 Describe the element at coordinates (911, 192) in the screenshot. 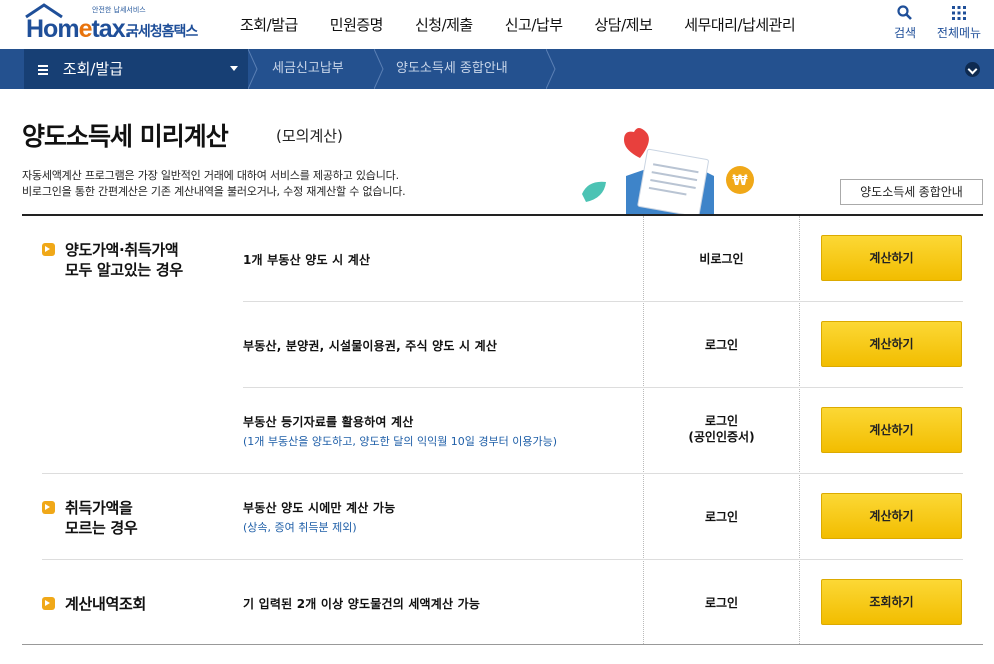

I see `cgt-guide-button: 양도소득세 종합안내` at that location.